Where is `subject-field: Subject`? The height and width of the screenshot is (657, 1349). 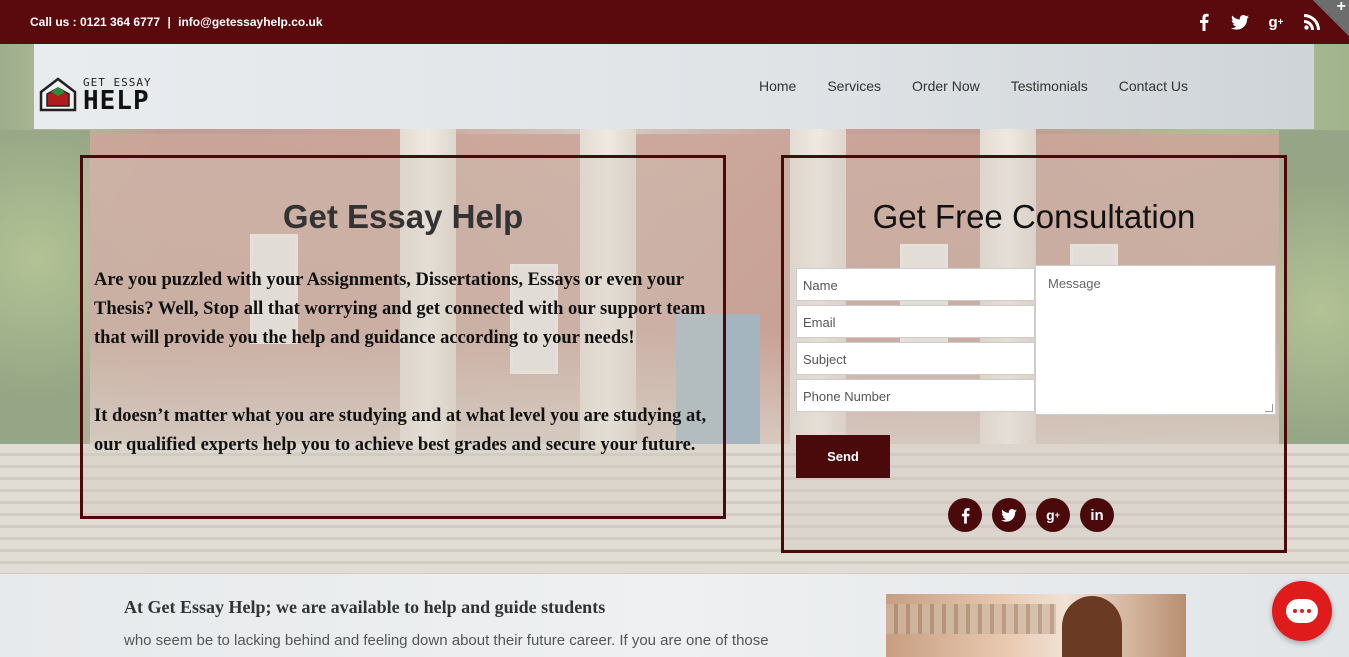
subject-field: Subject is located at coordinates (915, 358).